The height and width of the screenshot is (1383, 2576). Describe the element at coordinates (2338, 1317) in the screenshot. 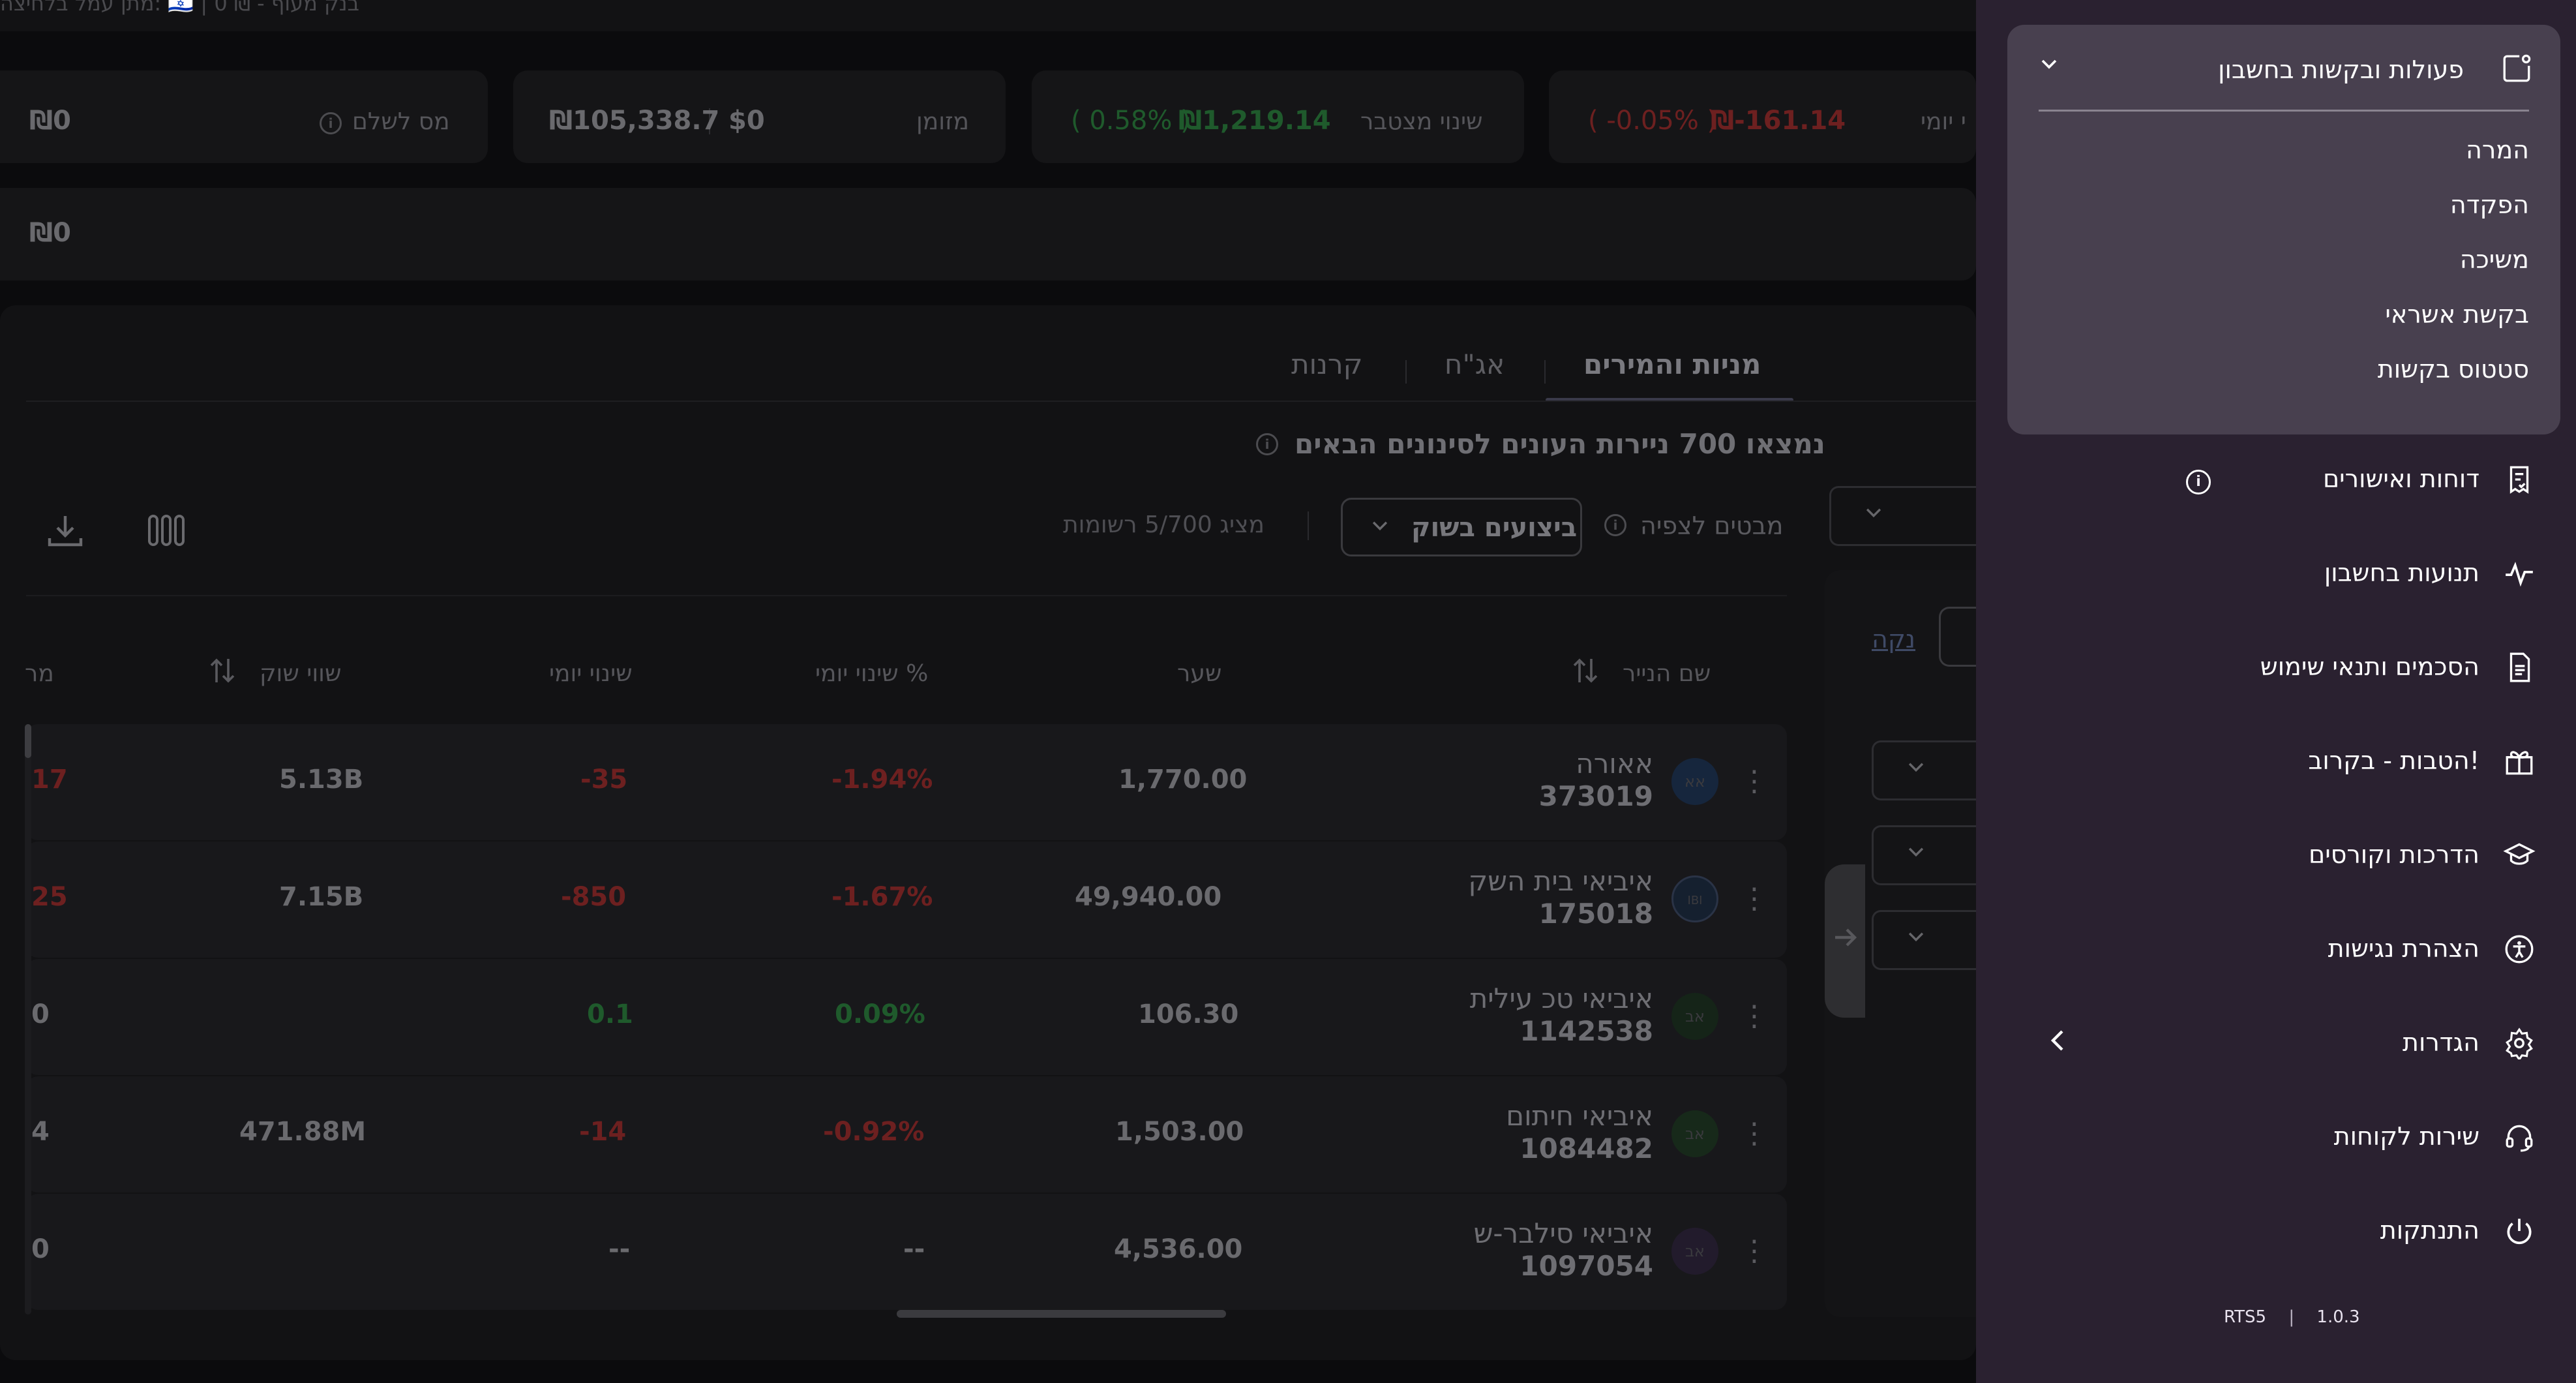

I see `version-number: 1.0.3` at that location.